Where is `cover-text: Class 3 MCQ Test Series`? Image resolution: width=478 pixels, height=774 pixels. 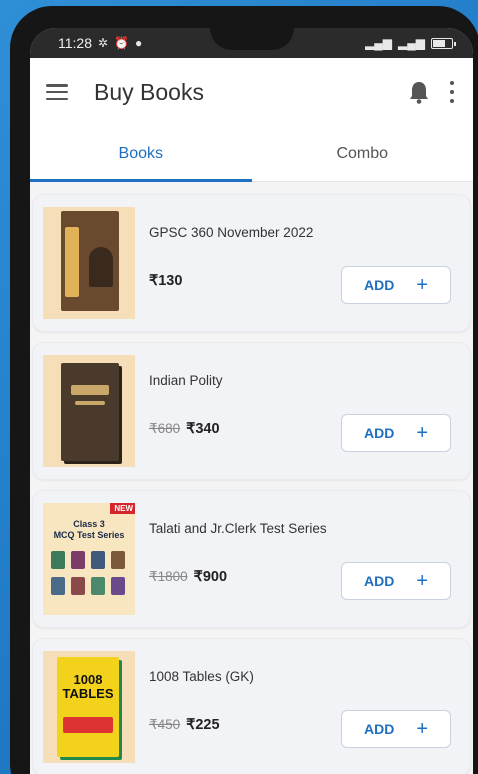 cover-text: Class 3 MCQ Test Series is located at coordinates (89, 529).